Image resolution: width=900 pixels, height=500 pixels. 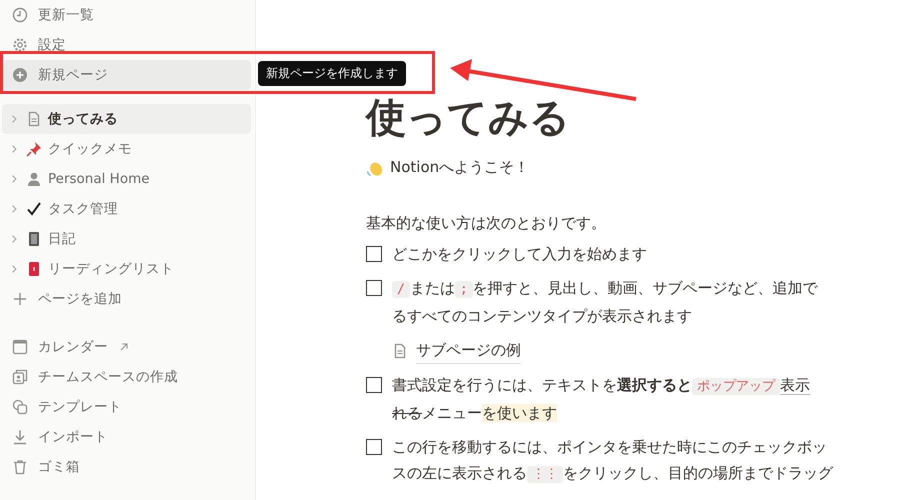 What do you see at coordinates (468, 118) in the screenshot?
I see `page-title: 使ってみる` at bounding box center [468, 118].